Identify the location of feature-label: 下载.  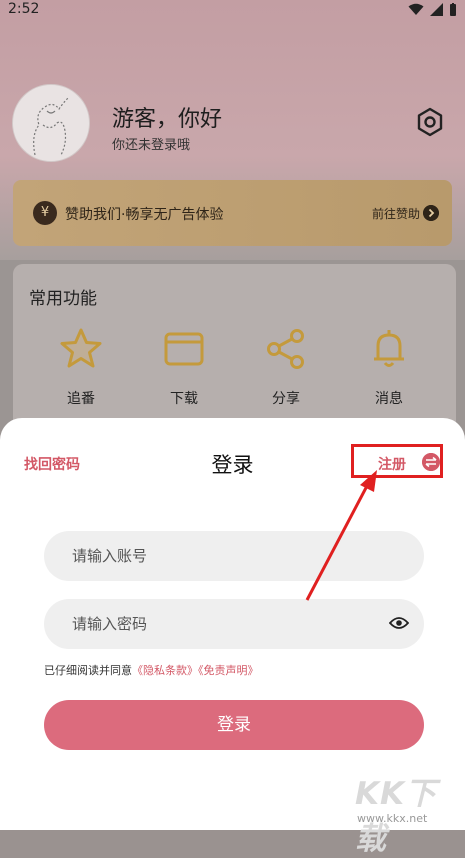
(184, 399).